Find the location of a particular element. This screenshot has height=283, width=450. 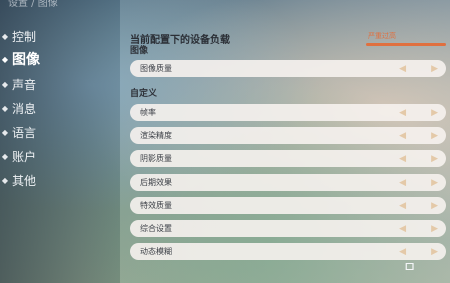

device-load-bar is located at coordinates (406, 44).